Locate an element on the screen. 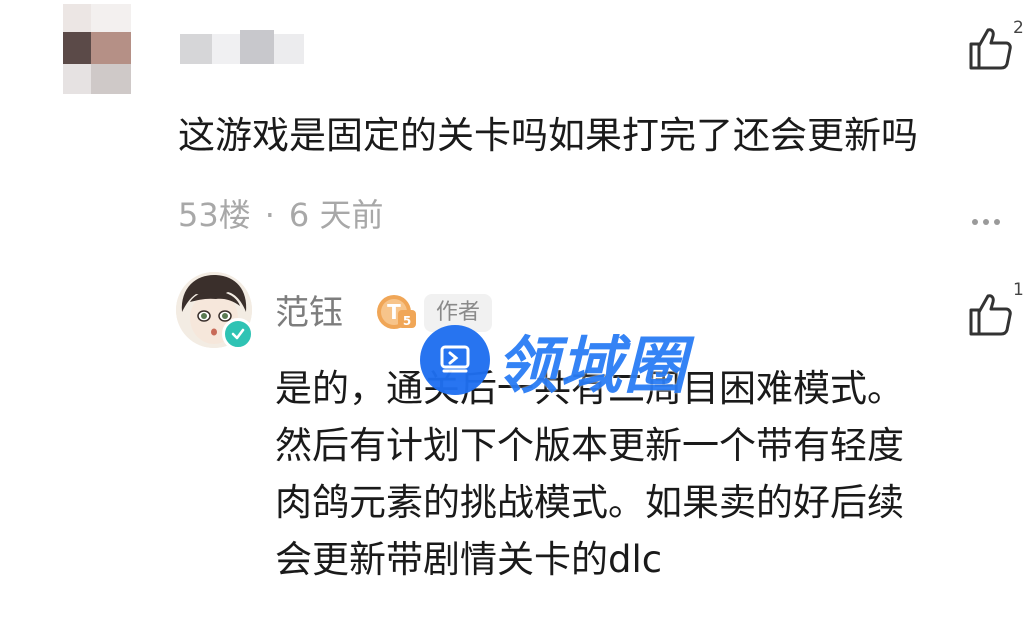  like-count: 2 is located at coordinates (1018, 28).